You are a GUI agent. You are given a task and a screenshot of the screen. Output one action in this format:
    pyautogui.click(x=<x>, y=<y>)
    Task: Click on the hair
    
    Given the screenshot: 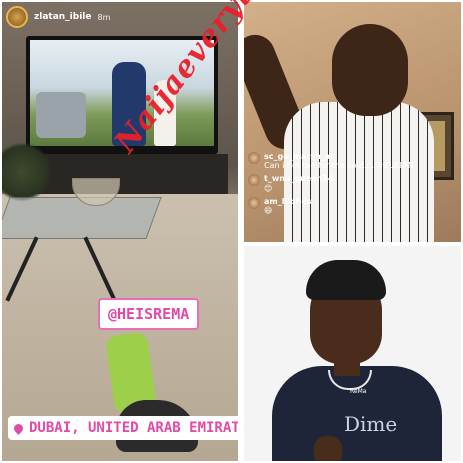 What is the action you would take?
    pyautogui.click(x=346, y=280)
    